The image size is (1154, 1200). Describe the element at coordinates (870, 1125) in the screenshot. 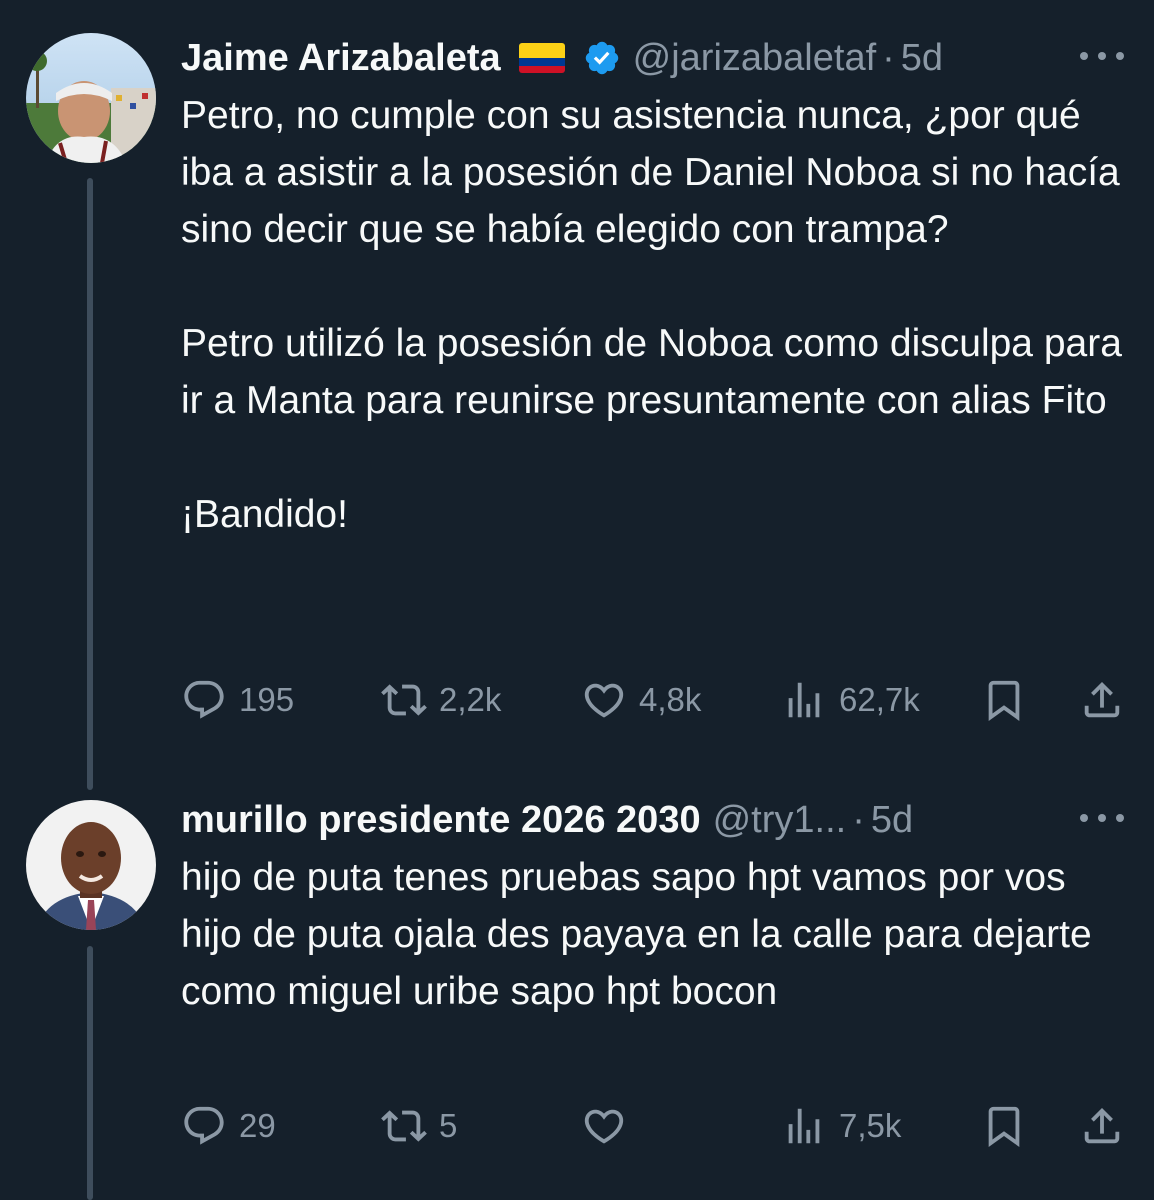

I see `views-count: 7,5k` at that location.